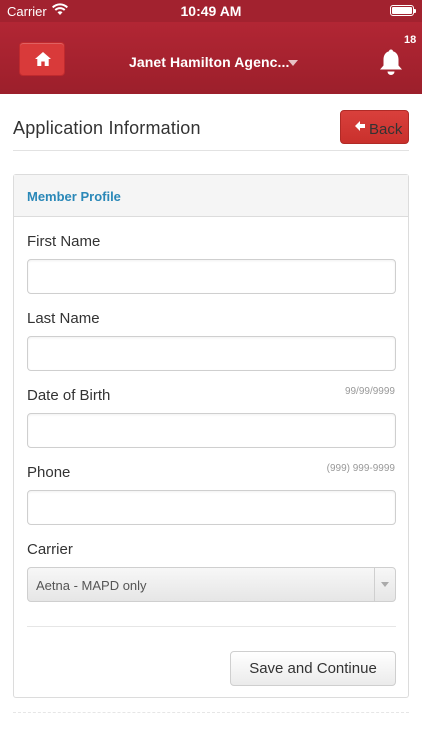  What do you see at coordinates (360, 468) in the screenshot?
I see `phone-format-hint: (999) 999-9999` at bounding box center [360, 468].